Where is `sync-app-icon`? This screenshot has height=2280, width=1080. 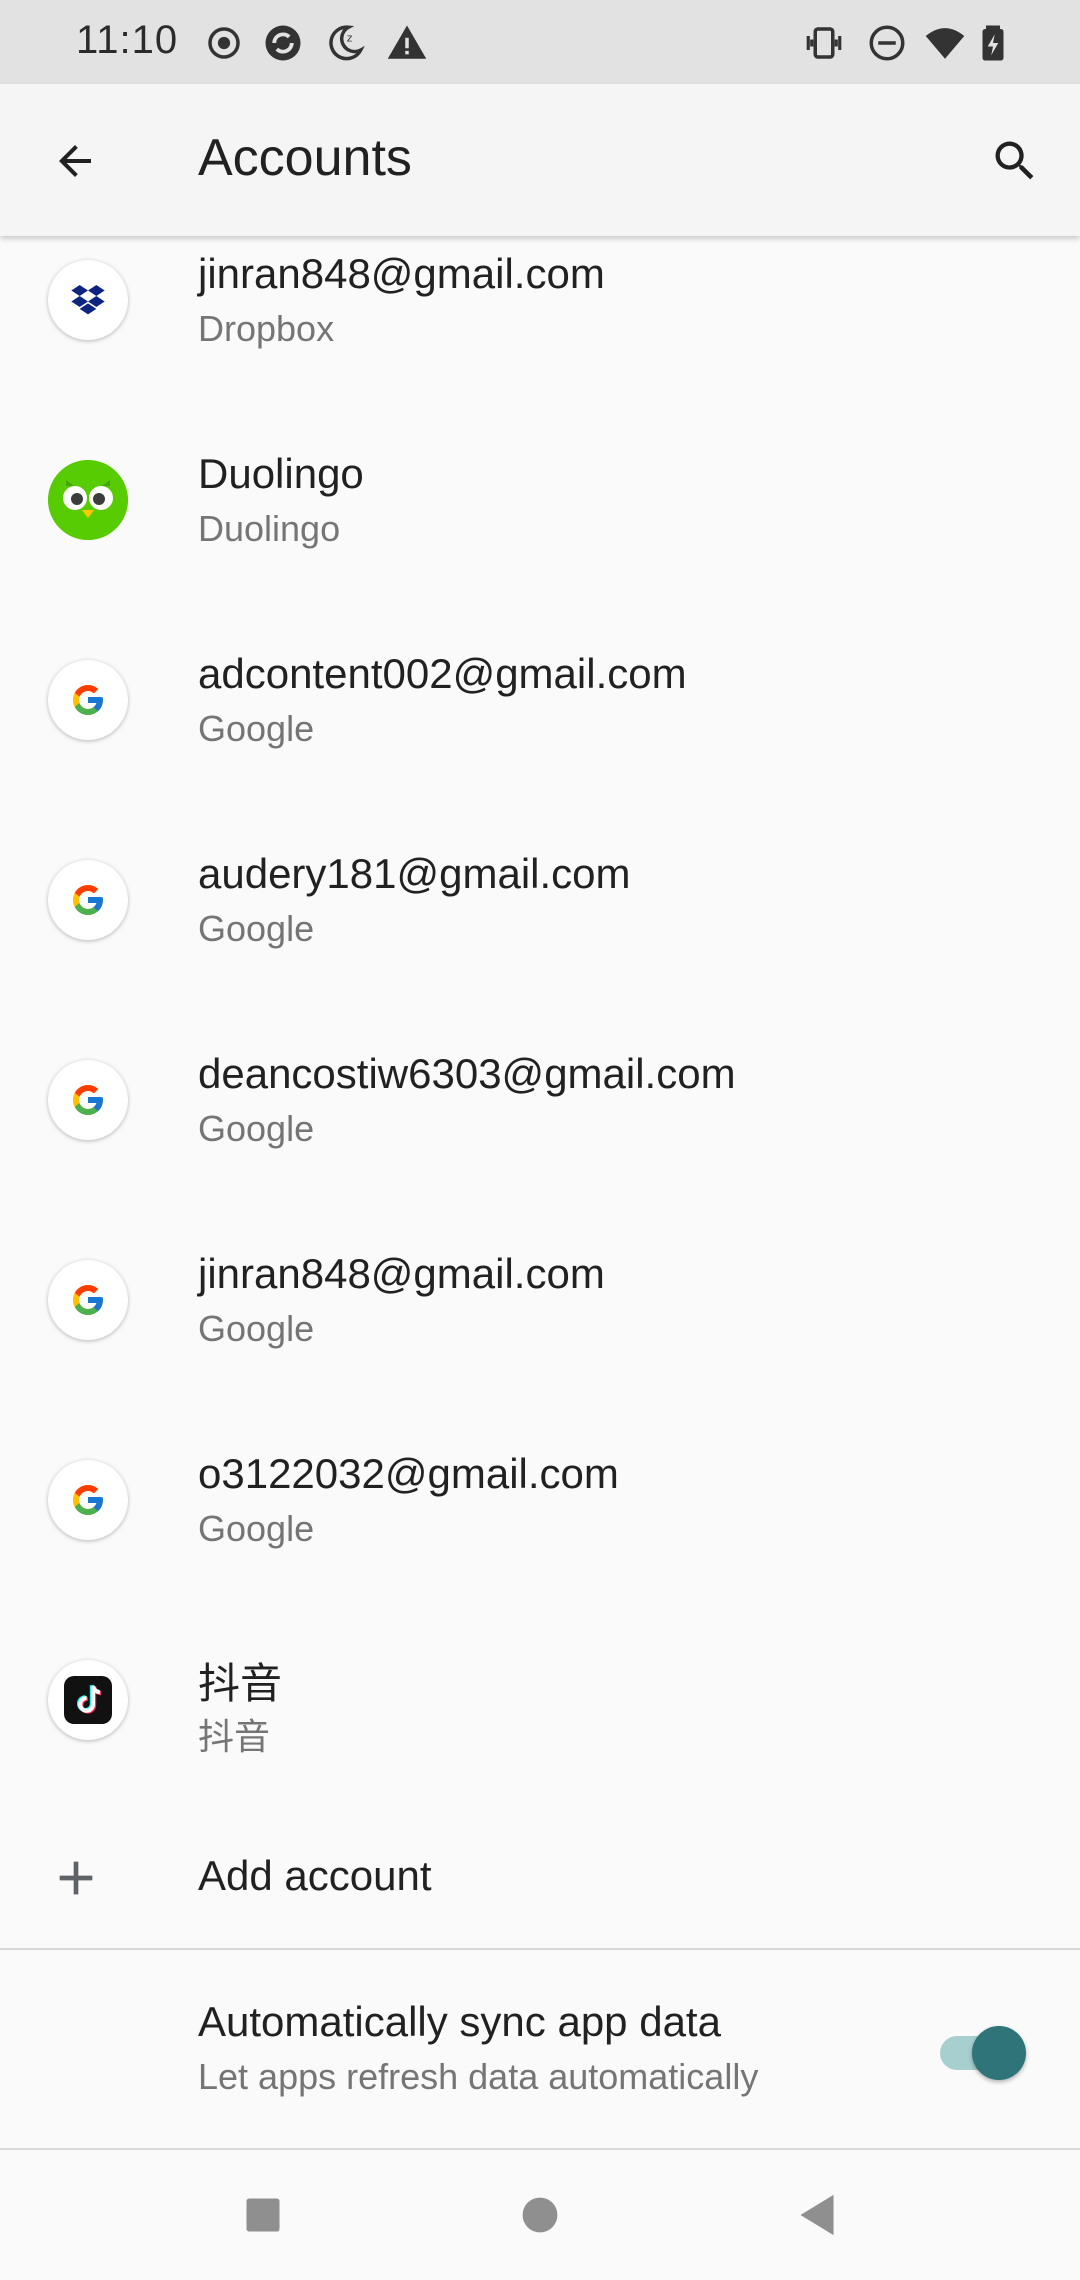
sync-app-icon is located at coordinates (283, 43).